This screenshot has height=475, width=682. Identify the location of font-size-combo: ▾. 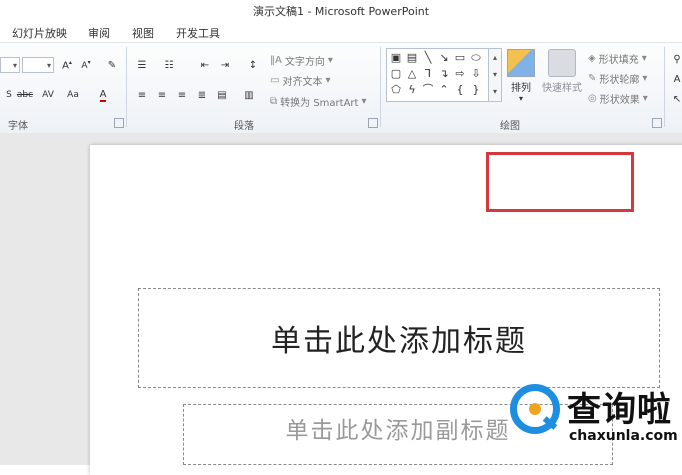
(38, 65).